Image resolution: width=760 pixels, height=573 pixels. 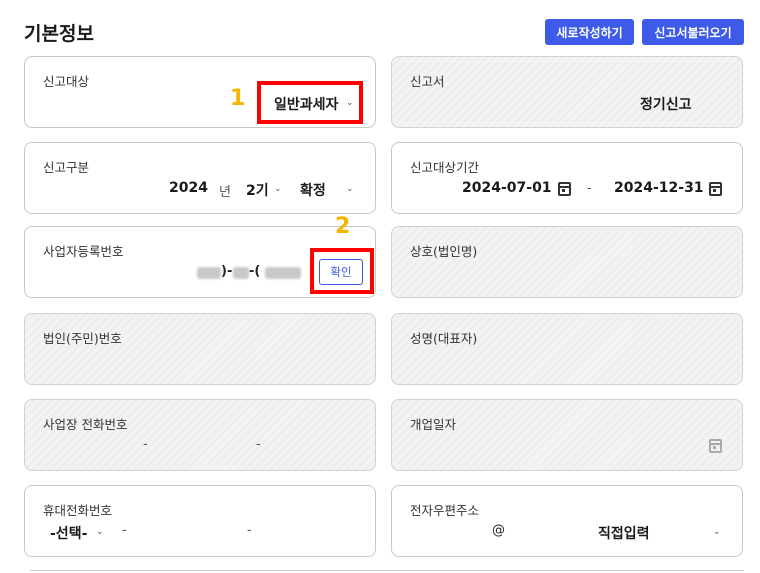 What do you see at coordinates (188, 188) in the screenshot?
I see `report-year-input: 2024` at bounding box center [188, 188].